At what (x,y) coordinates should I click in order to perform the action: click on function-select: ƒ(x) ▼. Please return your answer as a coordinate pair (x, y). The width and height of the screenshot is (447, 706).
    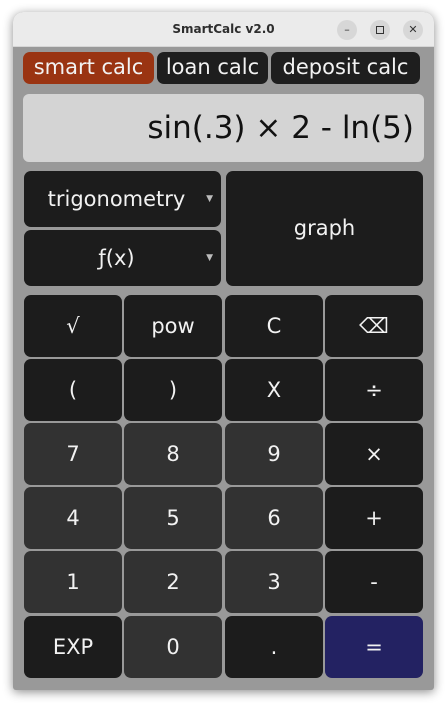
    Looking at the image, I should click on (122, 258).